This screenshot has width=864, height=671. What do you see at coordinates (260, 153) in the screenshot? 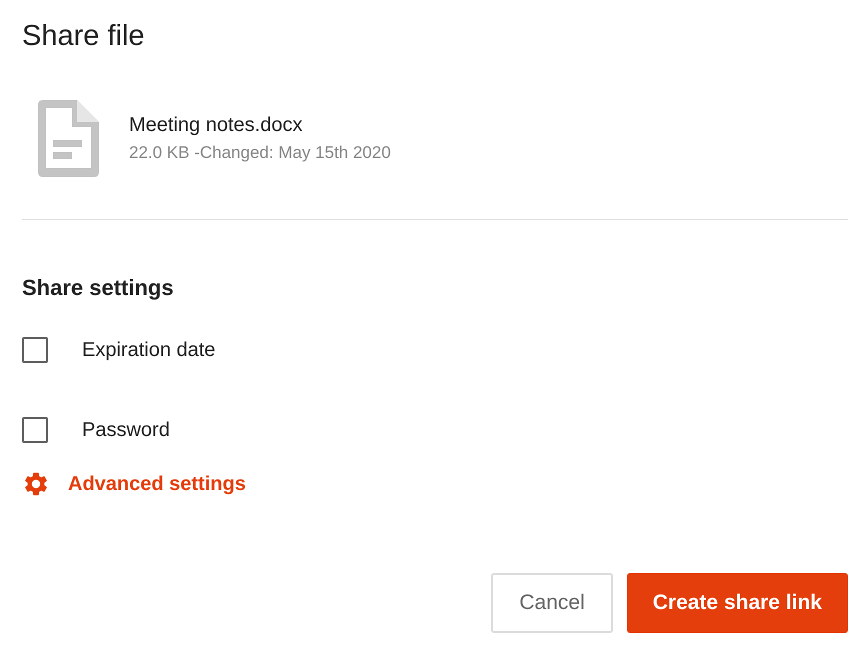
I see `file-details: 22.0 KB -Changed: May 15th 2020` at bounding box center [260, 153].